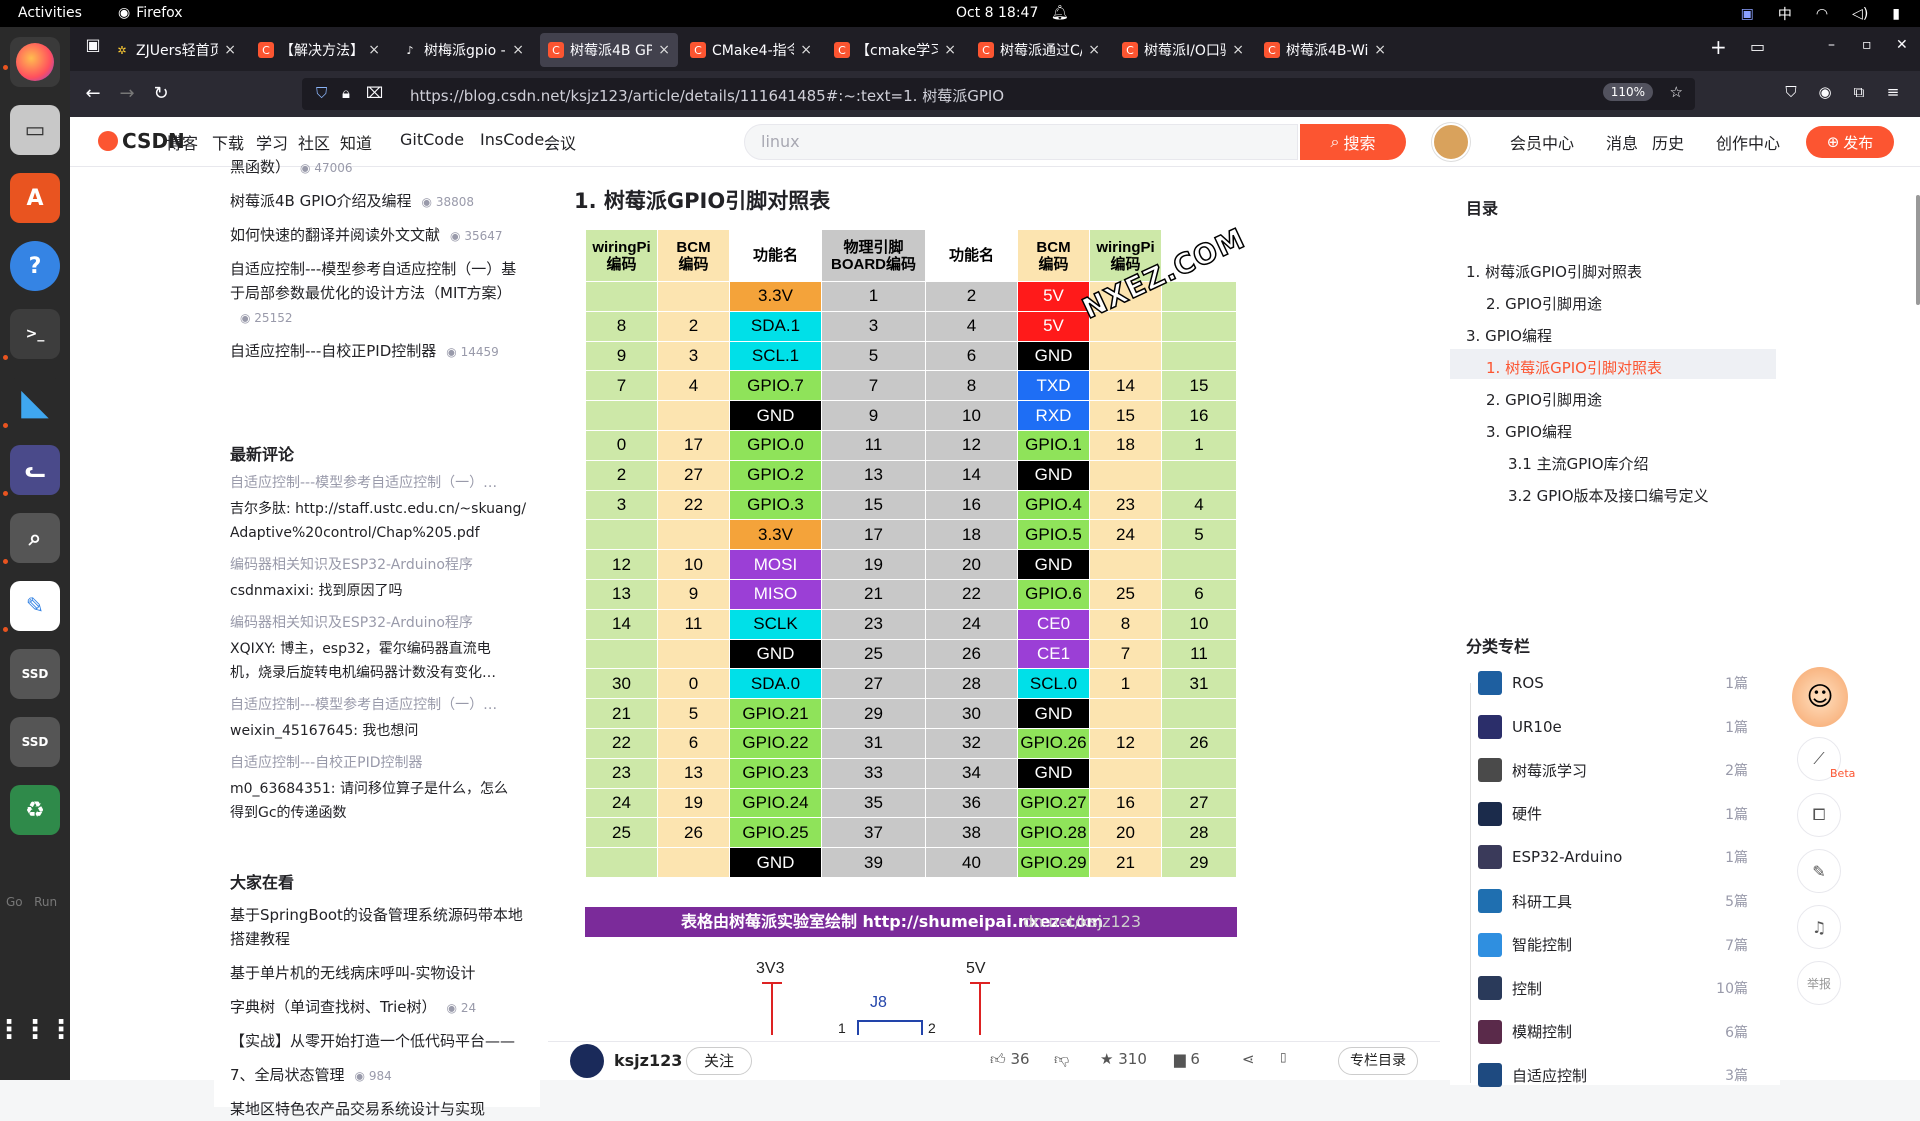 The height and width of the screenshot is (1121, 1920). What do you see at coordinates (371, 293) in the screenshot?
I see `hot-article-link: 于局部参数最优化的设计方法（MIT方案）` at bounding box center [371, 293].